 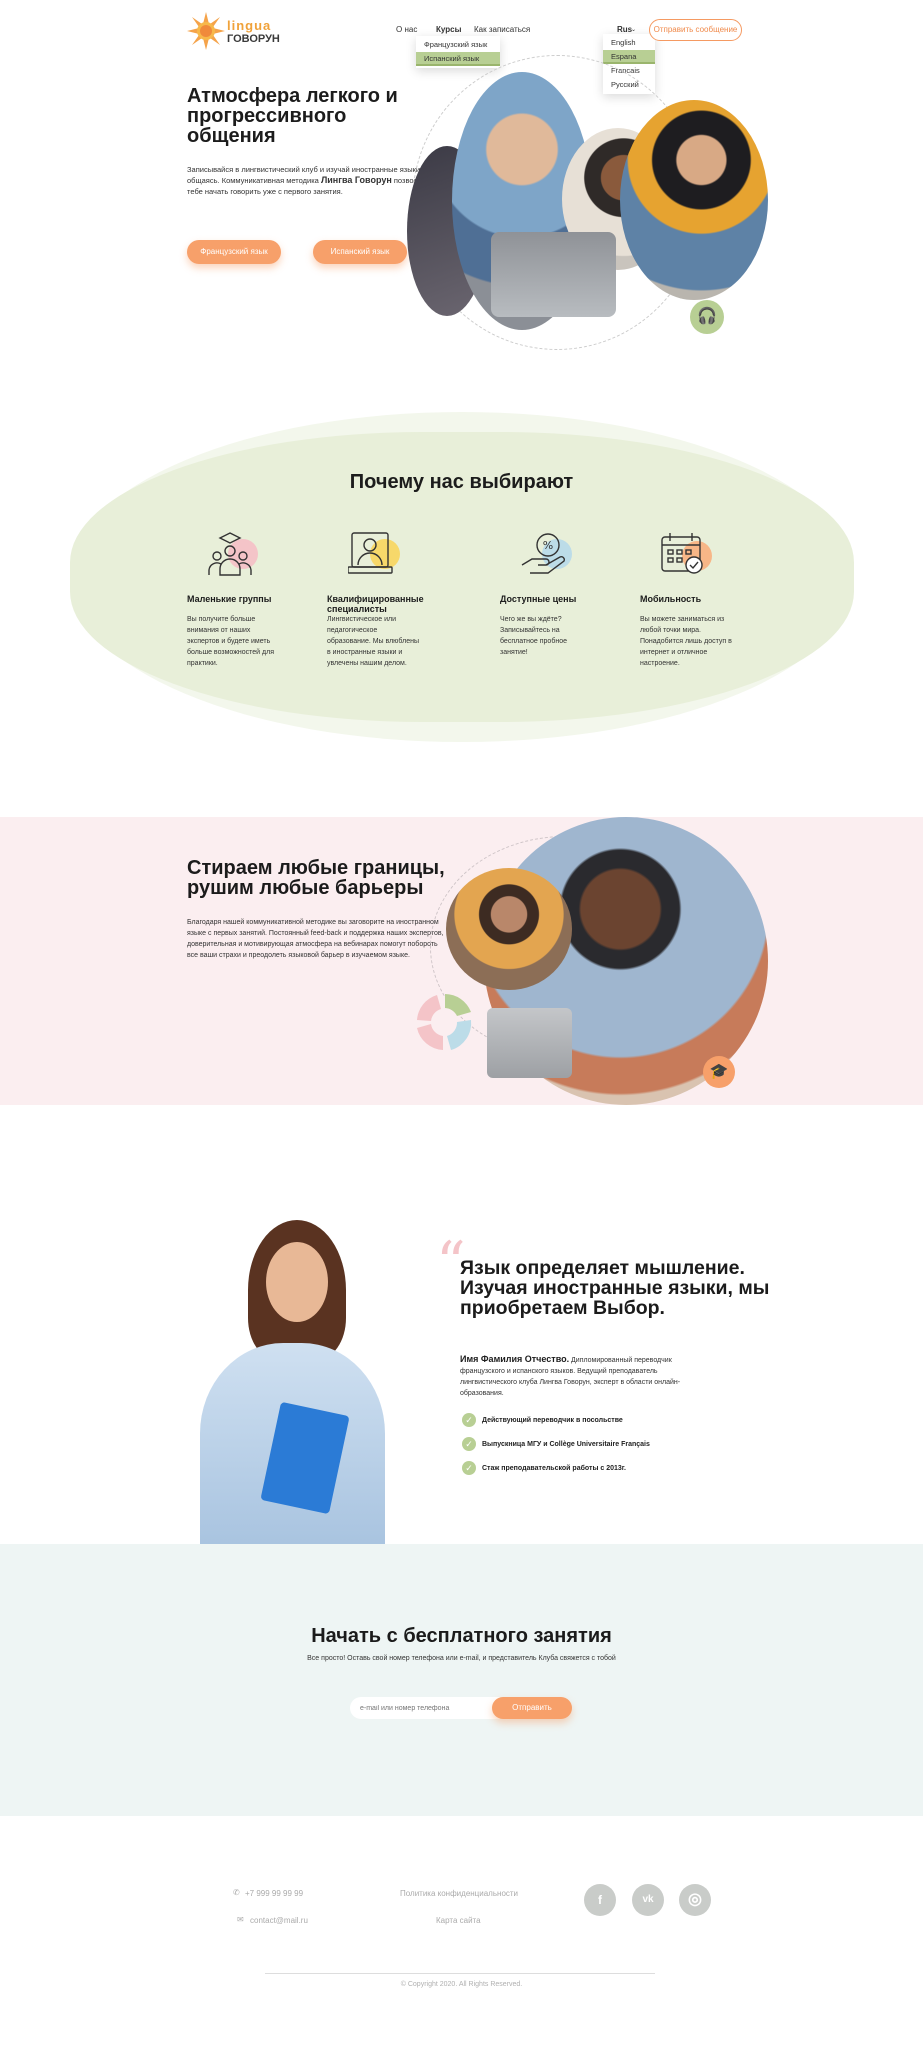 What do you see at coordinates (461, 1680) in the screenshot?
I see `cta-section-bg` at bounding box center [461, 1680].